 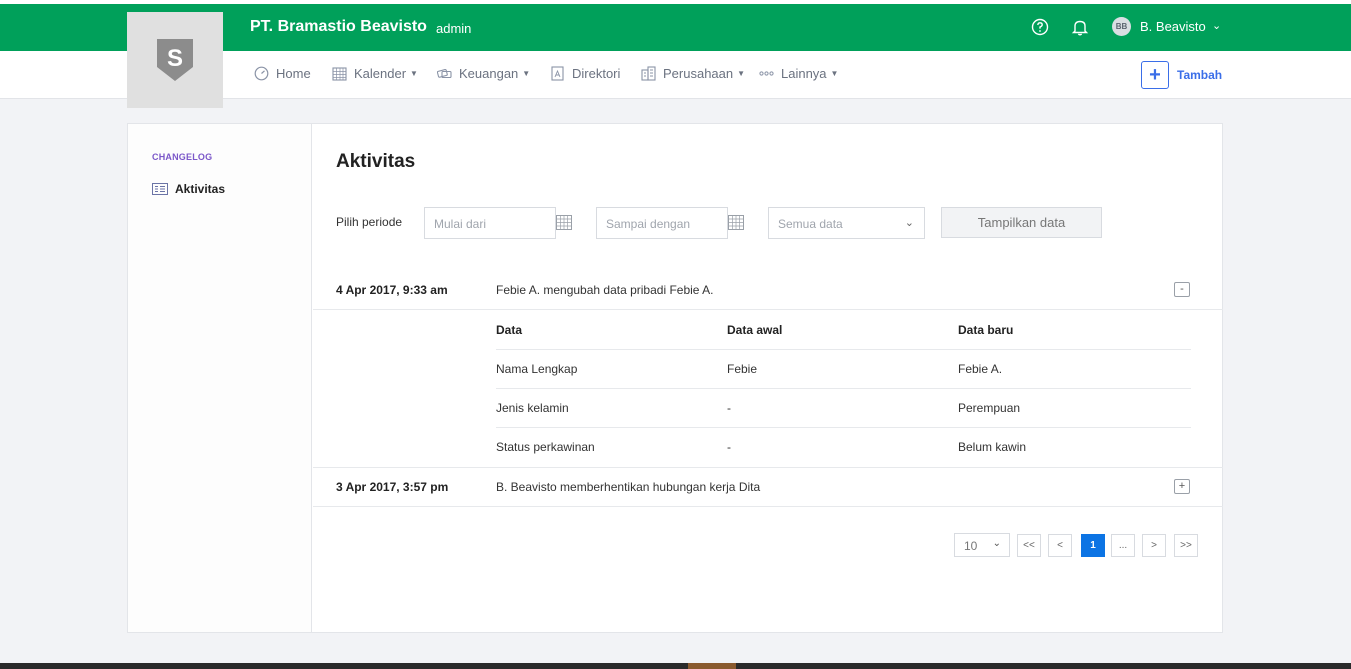 I want to click on last-page-button: >>, so click(x=1186, y=545).